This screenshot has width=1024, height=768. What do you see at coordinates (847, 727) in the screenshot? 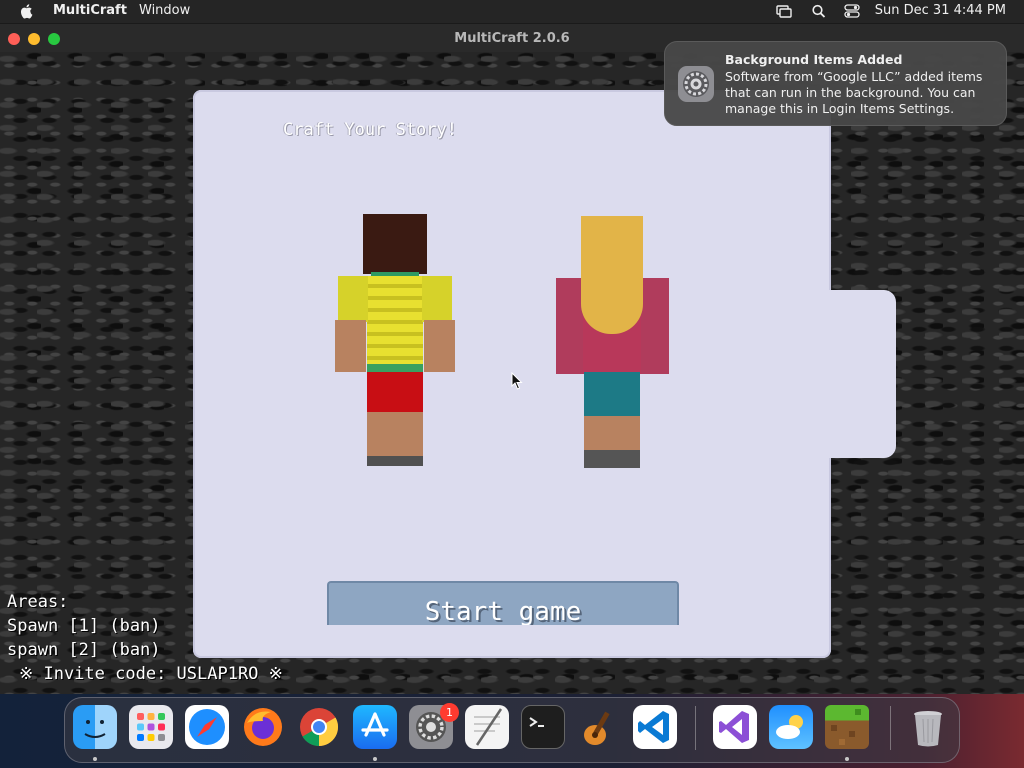
I see `multicraft-icon` at bounding box center [847, 727].